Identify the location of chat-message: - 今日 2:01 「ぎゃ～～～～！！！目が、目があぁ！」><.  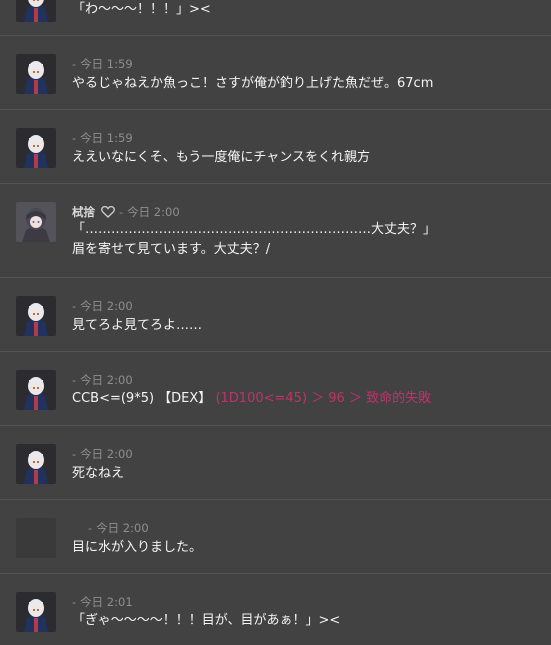
(275, 609).